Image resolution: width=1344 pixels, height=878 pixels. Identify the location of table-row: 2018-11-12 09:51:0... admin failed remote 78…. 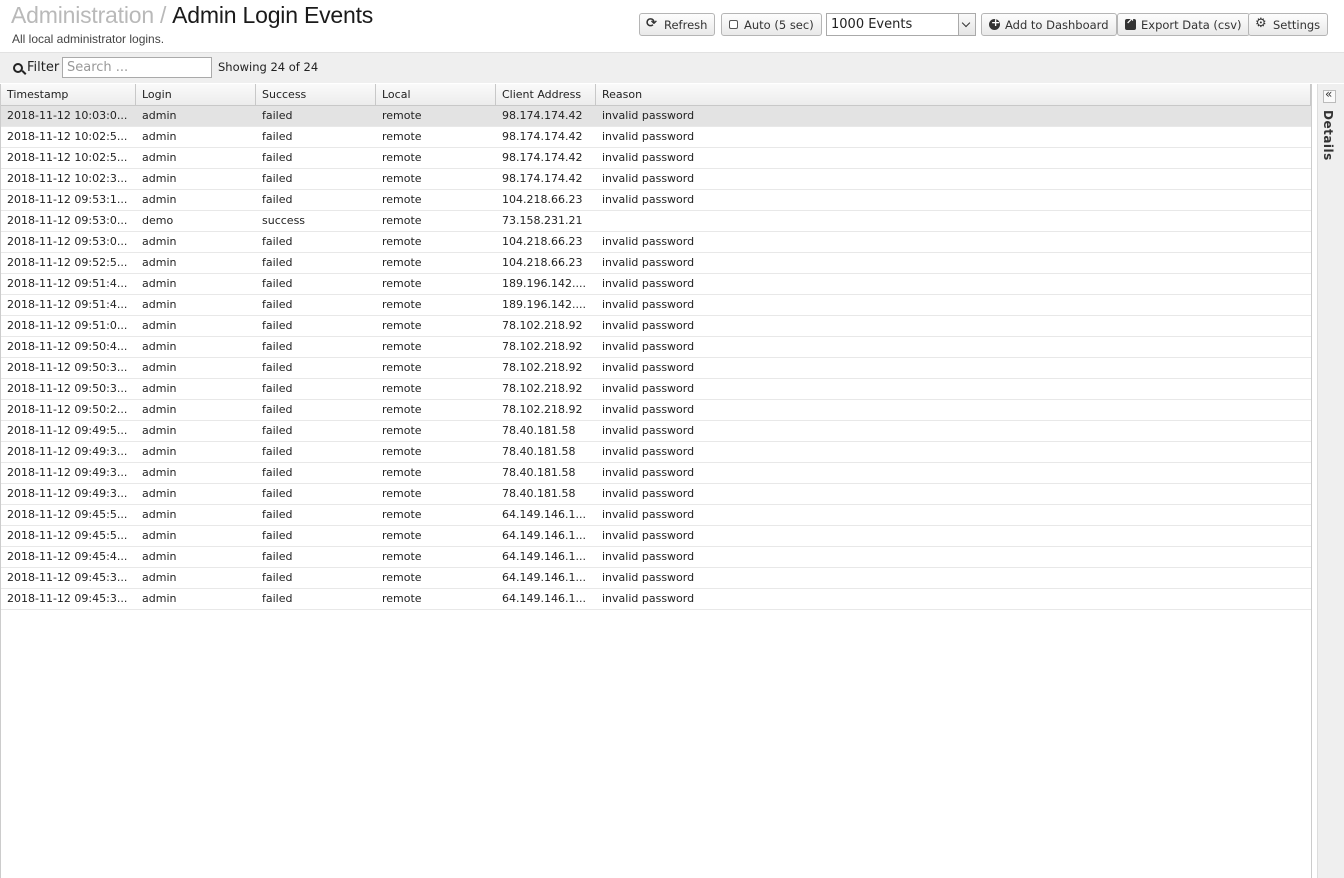
(656, 326).